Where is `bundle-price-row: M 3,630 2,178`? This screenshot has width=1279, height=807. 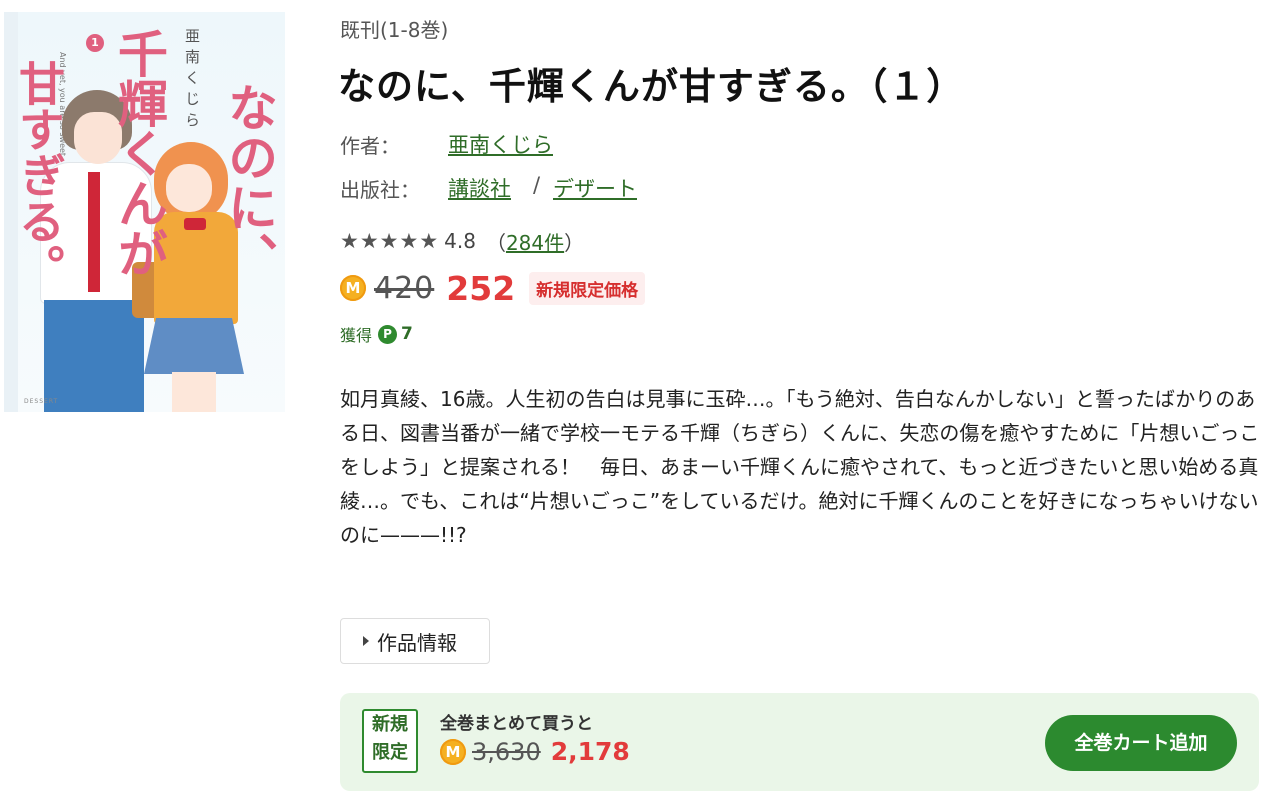 bundle-price-row: M 3,630 2,178 is located at coordinates (535, 751).